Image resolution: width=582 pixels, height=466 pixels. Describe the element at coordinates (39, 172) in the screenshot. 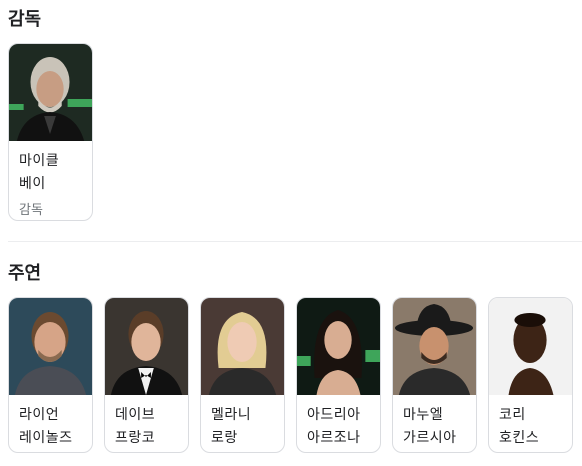

I see `director-name: 마이클 베이` at that location.